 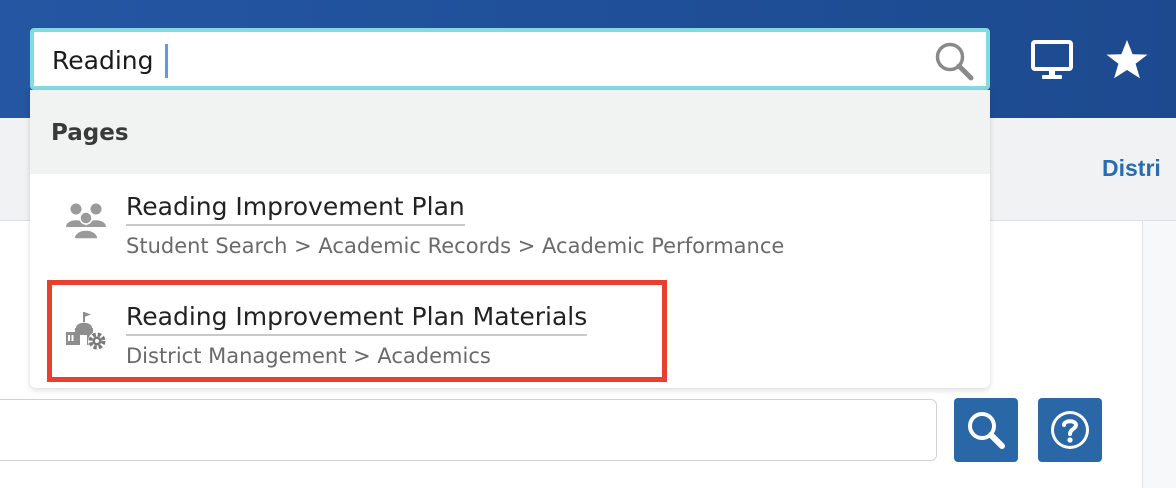 I want to click on page-search-button, so click(x=986, y=430).